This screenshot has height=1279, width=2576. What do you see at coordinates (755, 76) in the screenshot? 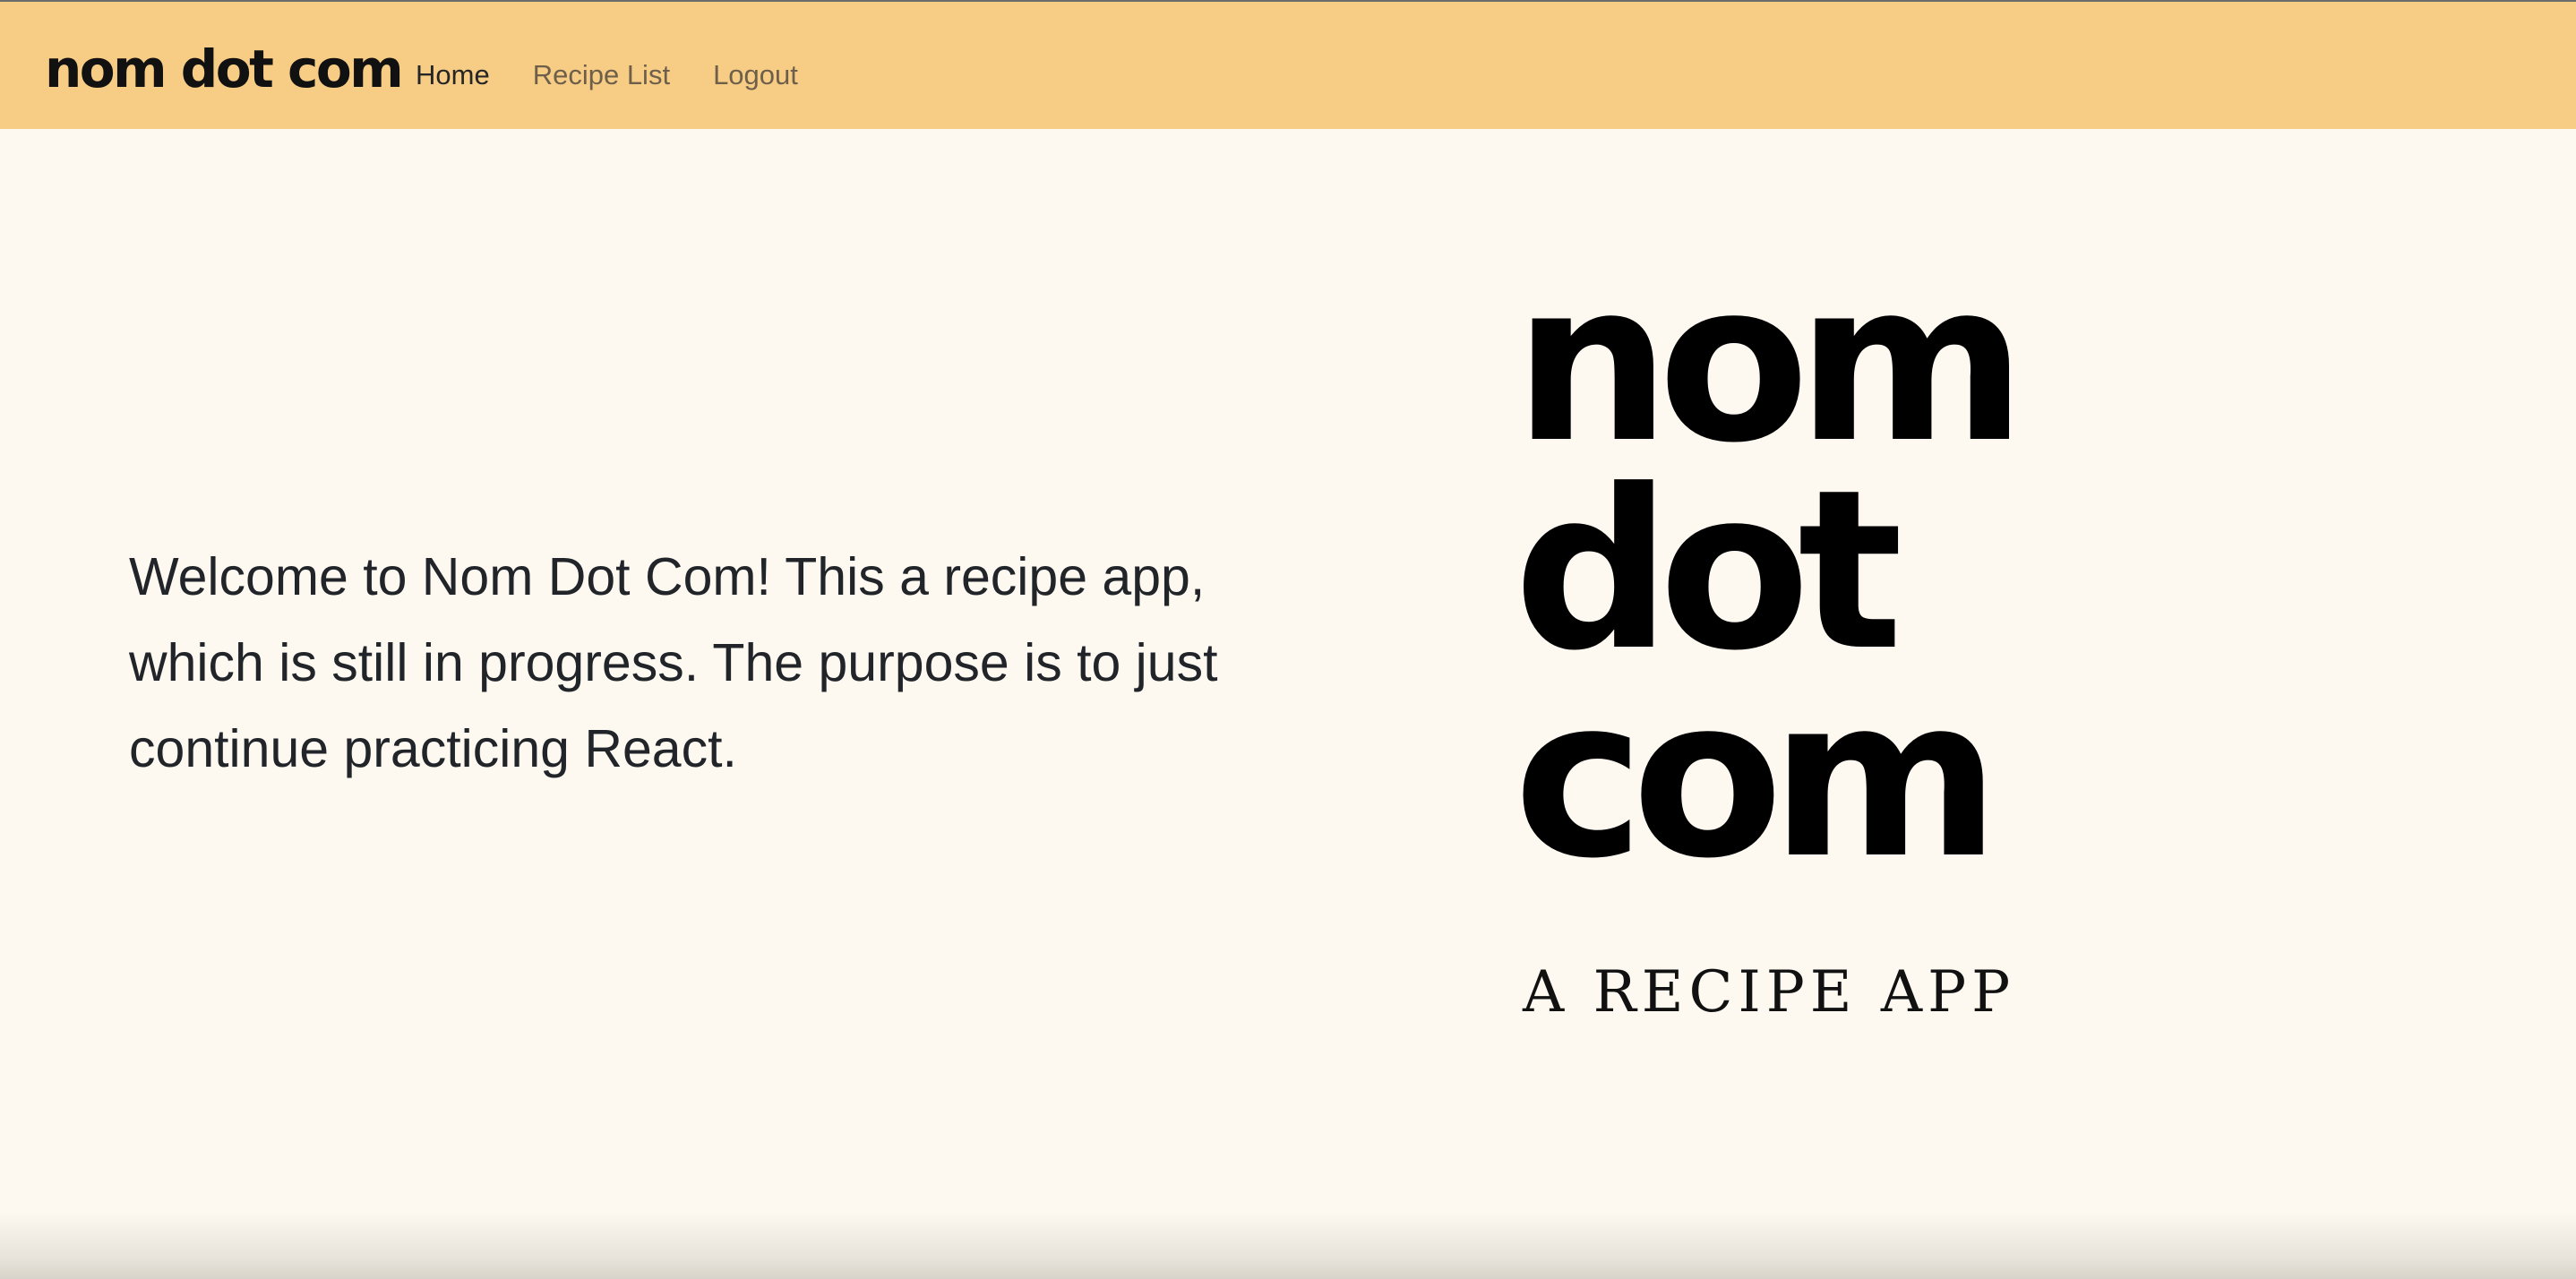
I see `nav-link-logout: Logout` at bounding box center [755, 76].